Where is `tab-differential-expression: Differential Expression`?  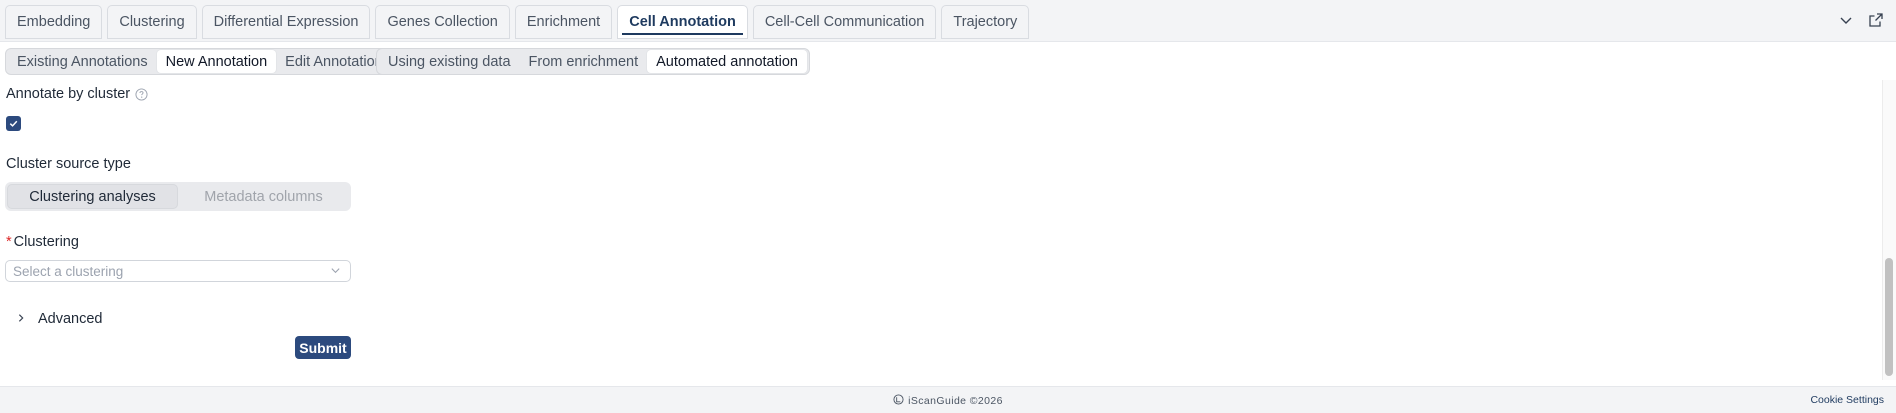 tab-differential-expression: Differential Expression is located at coordinates (286, 22).